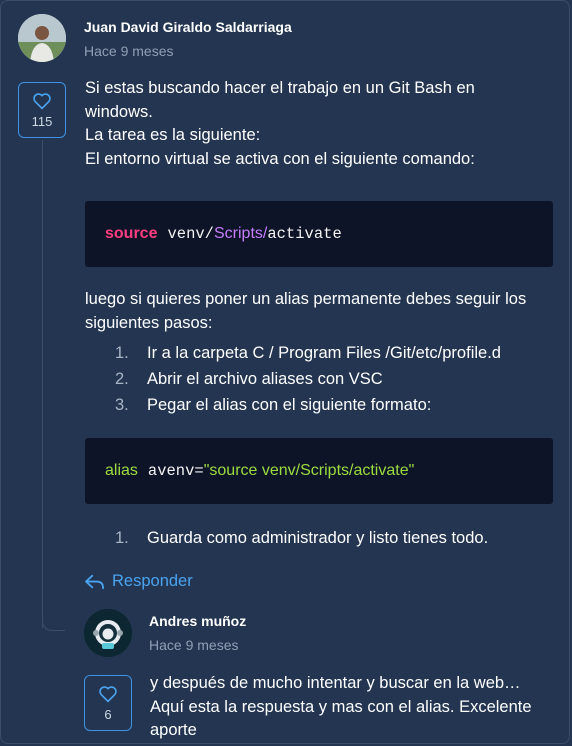 This screenshot has width=572, height=746. I want to click on body-line: aporte, so click(173, 730).